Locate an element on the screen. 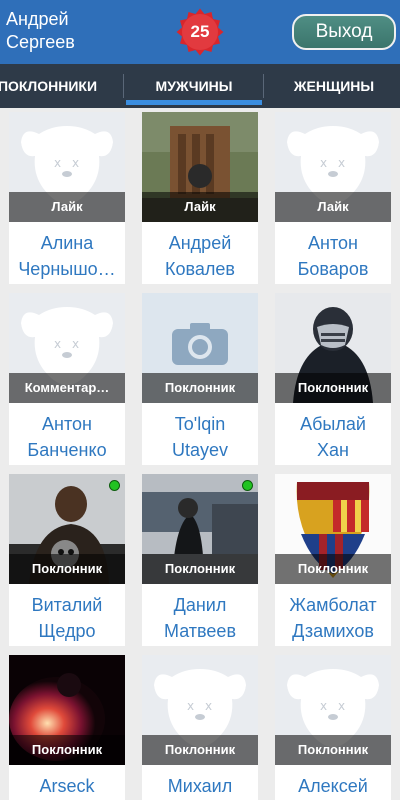  profile-name-link: Антон Банченко is located at coordinates (67, 437).